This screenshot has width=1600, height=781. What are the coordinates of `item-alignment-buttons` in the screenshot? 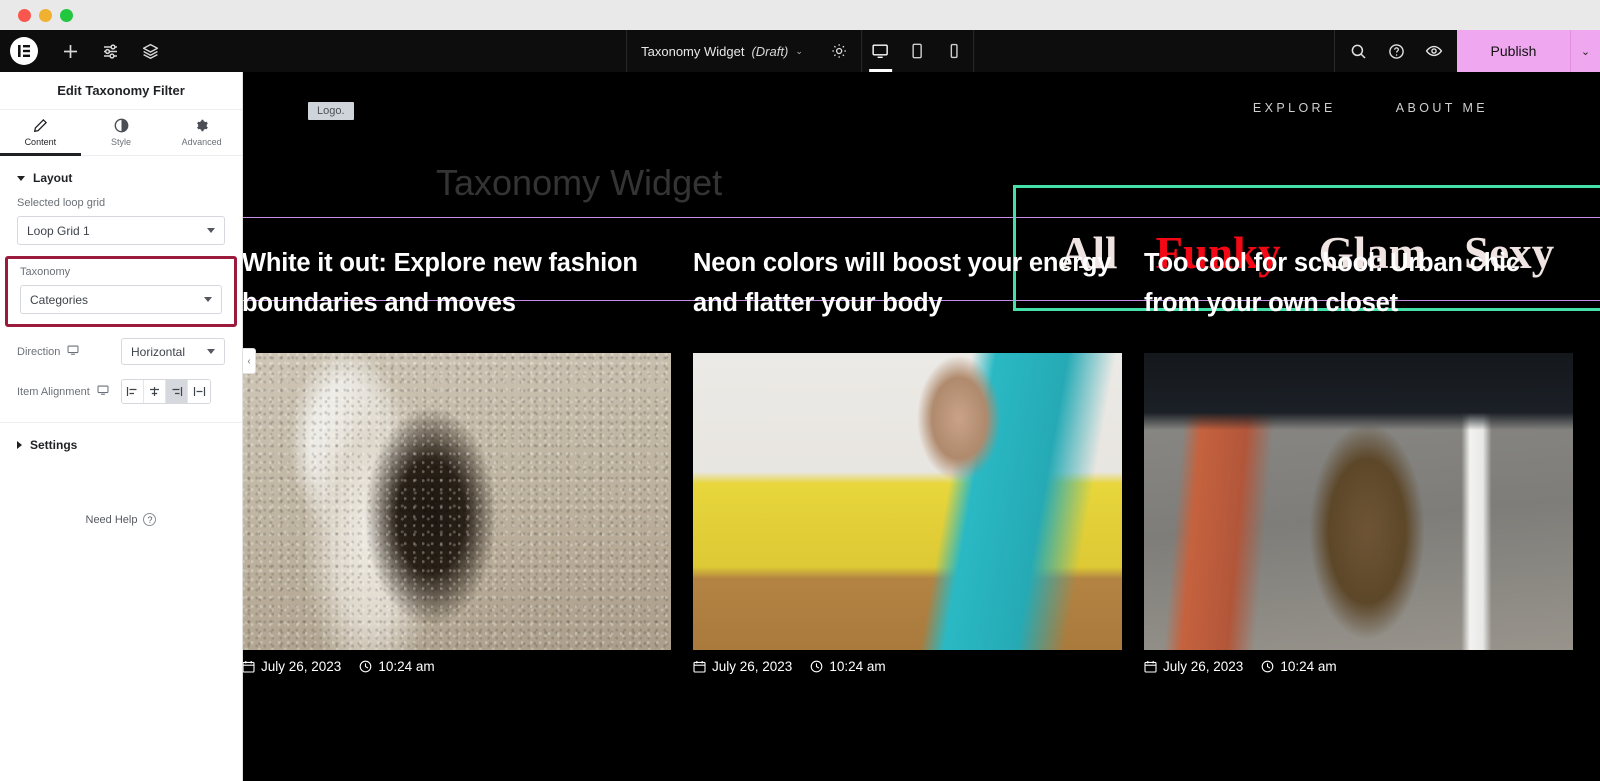 It's located at (166, 391).